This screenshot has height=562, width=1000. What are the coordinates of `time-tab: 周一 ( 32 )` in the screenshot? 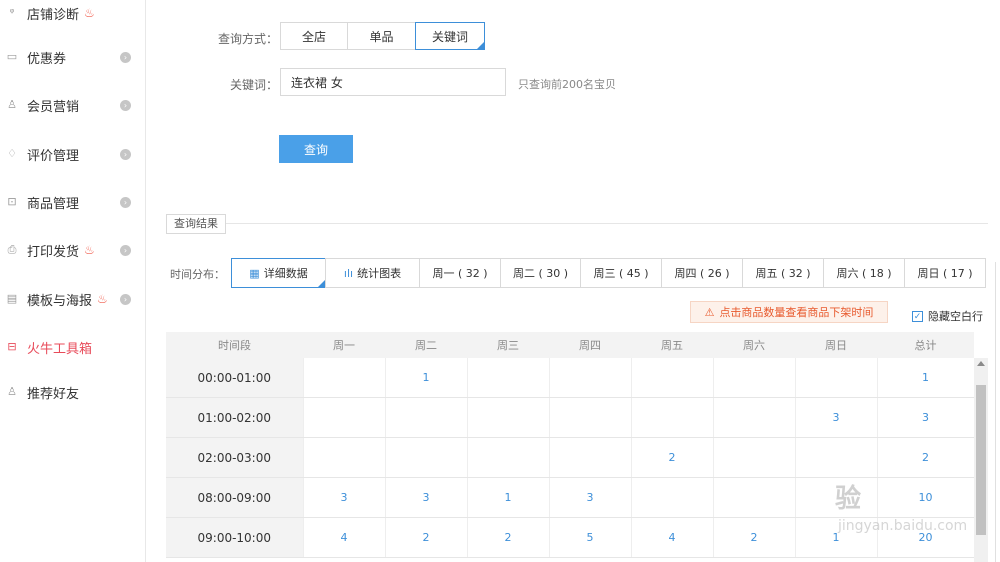 It's located at (460, 273).